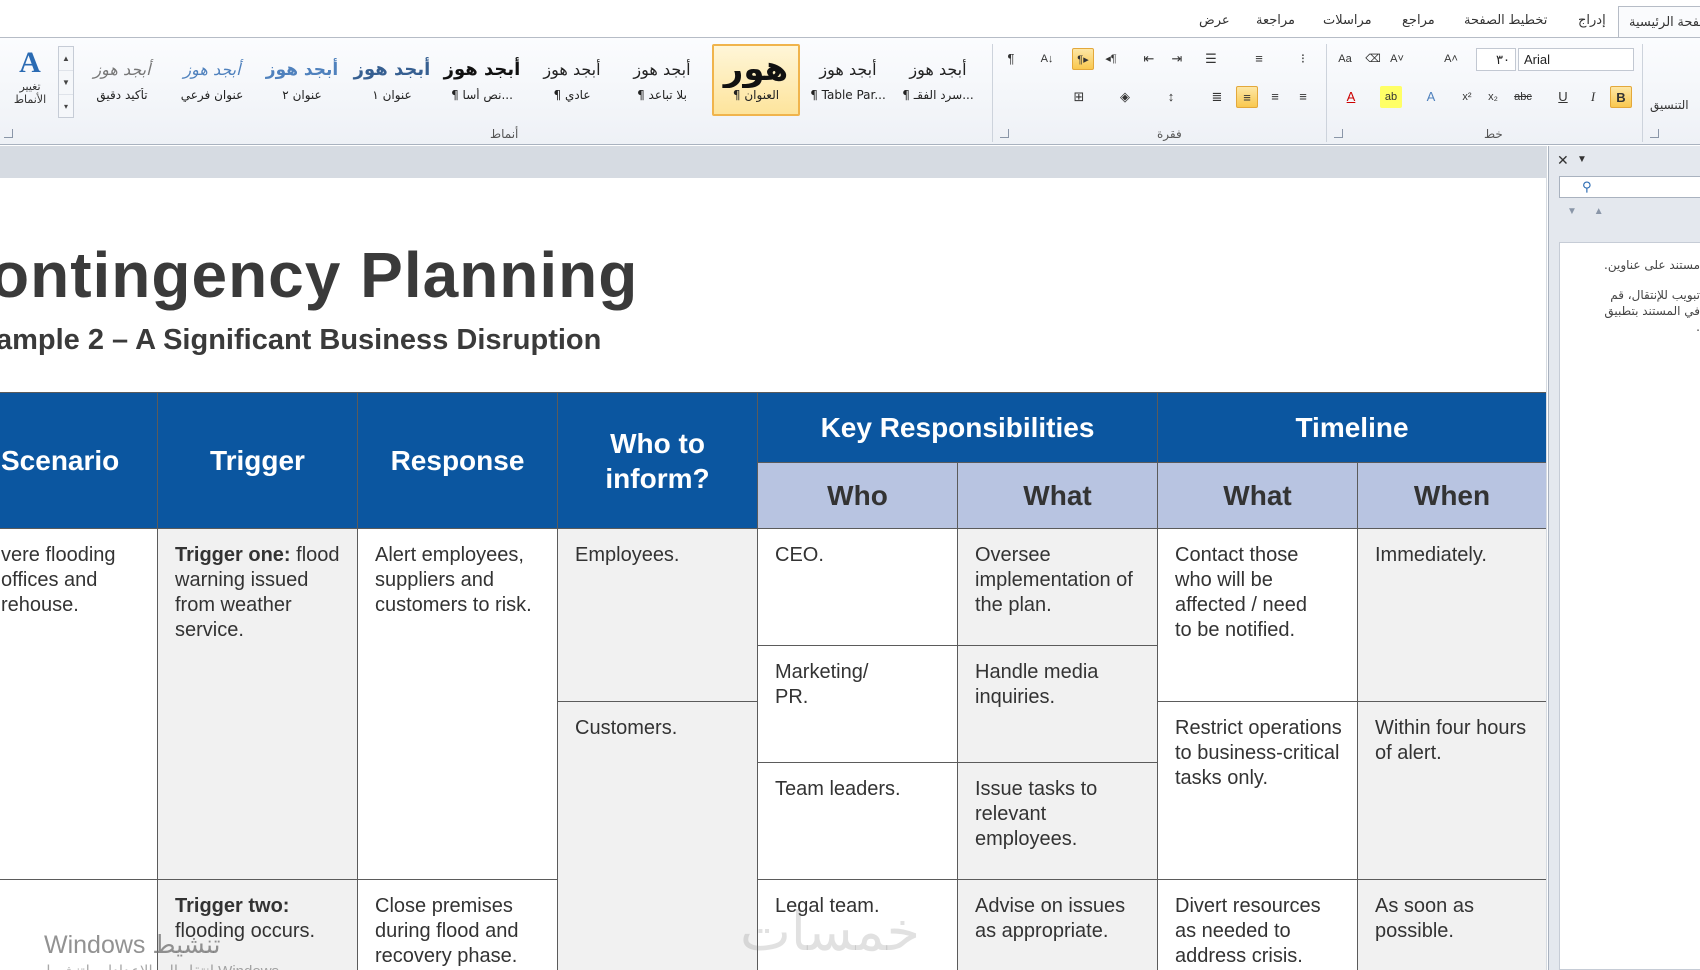 Image resolution: width=1700 pixels, height=970 pixels. What do you see at coordinates (1303, 59) in the screenshot?
I see `bullets-icon: ⁝` at bounding box center [1303, 59].